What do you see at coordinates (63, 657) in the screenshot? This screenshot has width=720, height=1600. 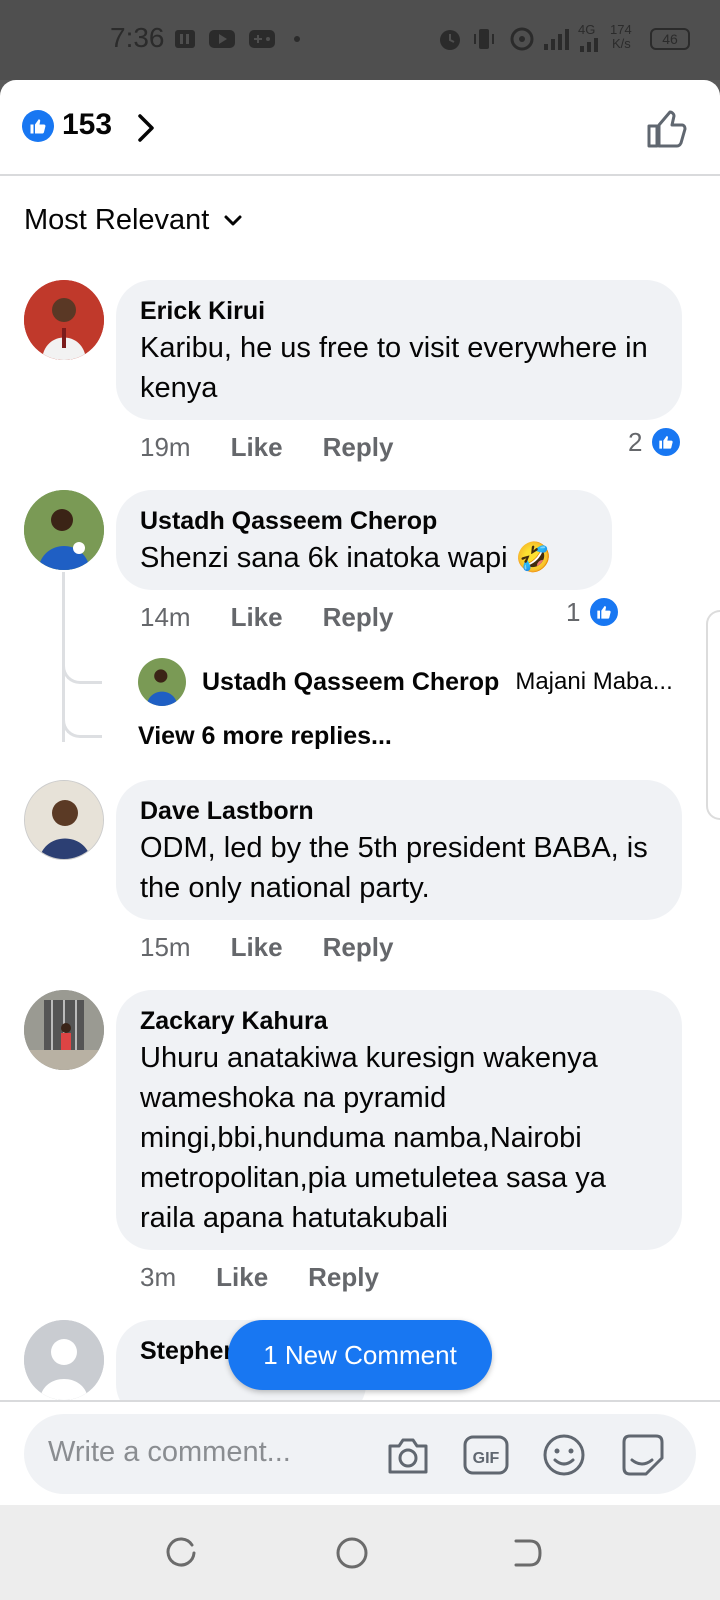 I see `thread-line` at bounding box center [63, 657].